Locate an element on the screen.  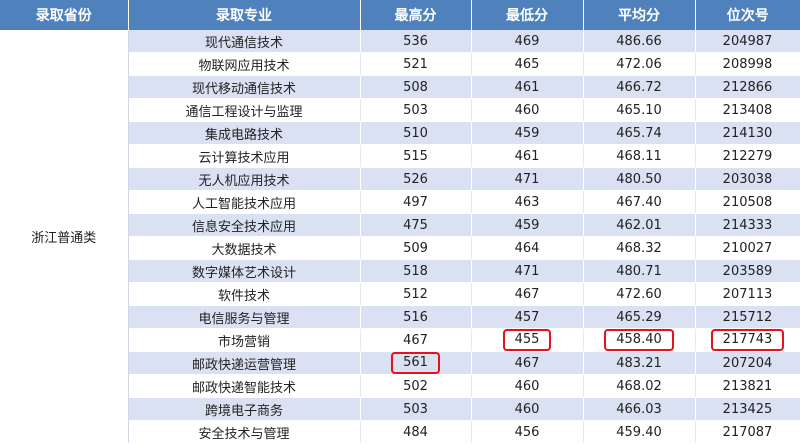
avg-score-cell: 468.32 is located at coordinates (639, 248).